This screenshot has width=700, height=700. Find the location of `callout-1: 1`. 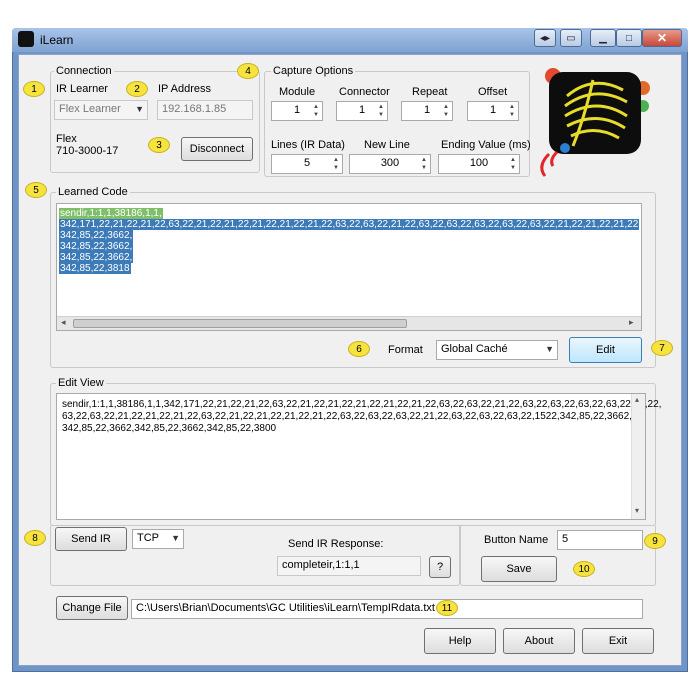

callout-1: 1 is located at coordinates (34, 89).